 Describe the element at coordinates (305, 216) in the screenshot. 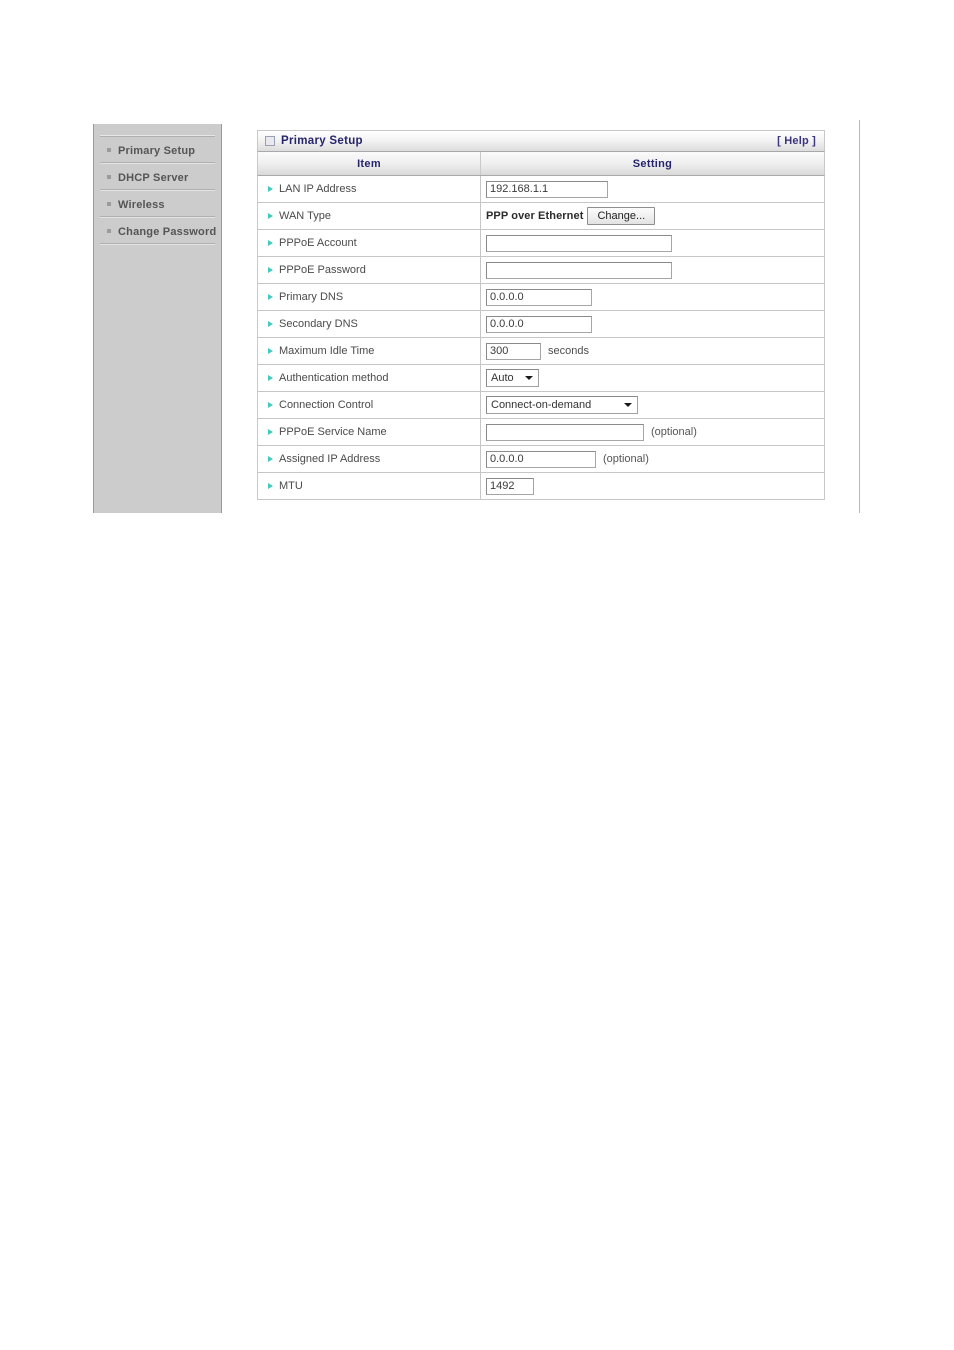

I see `row-label: WAN Type` at that location.